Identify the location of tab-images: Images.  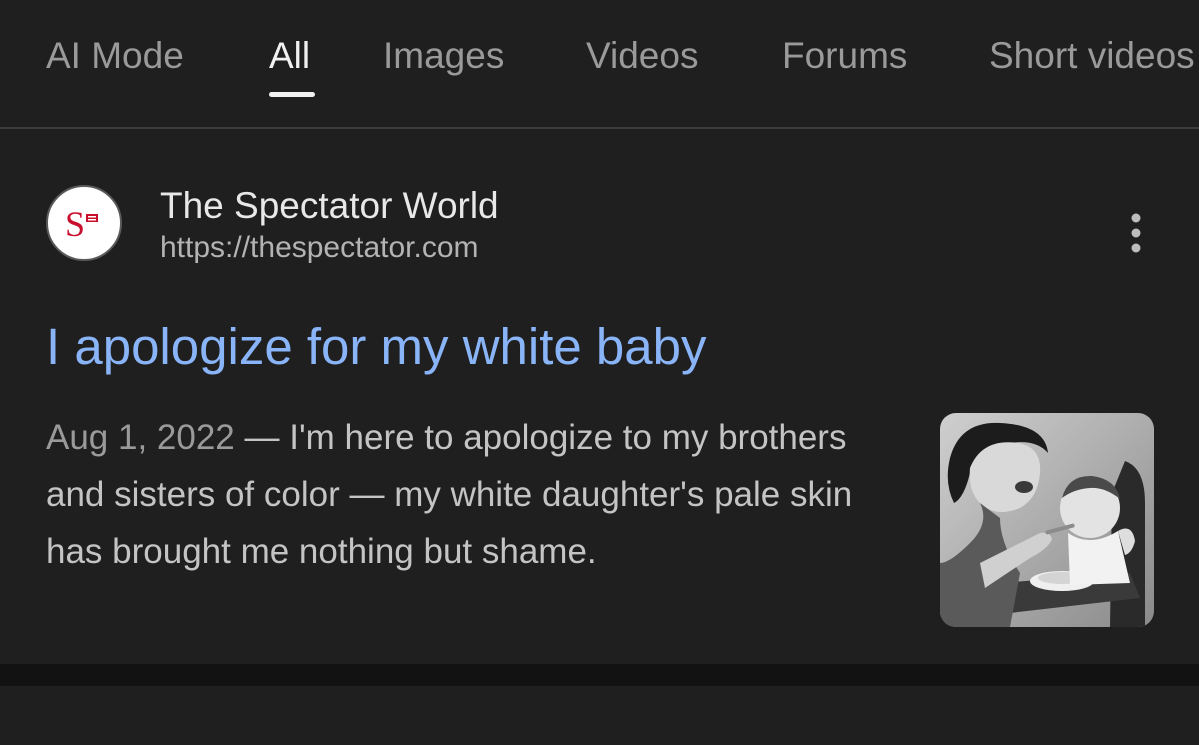
(443, 56).